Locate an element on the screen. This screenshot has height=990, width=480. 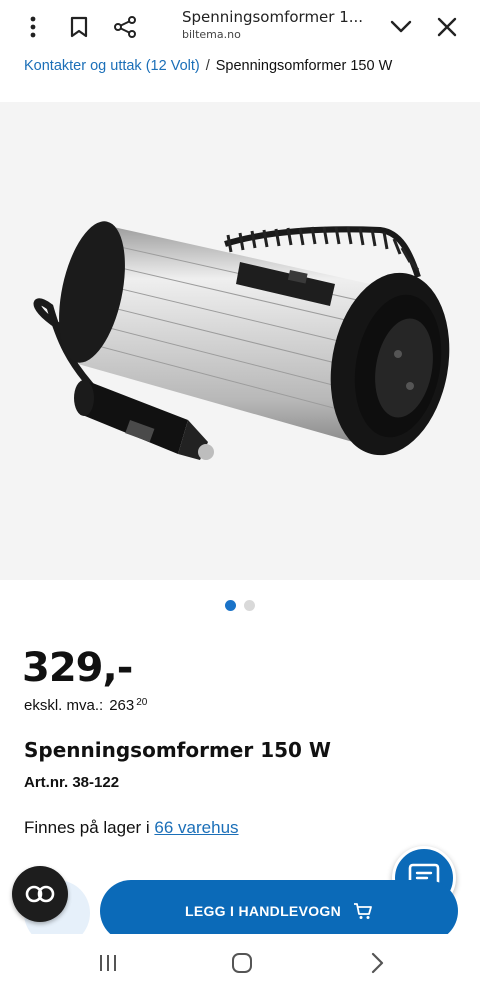
breadcrumb-current: Spenningsomformer 150 W is located at coordinates (304, 66).